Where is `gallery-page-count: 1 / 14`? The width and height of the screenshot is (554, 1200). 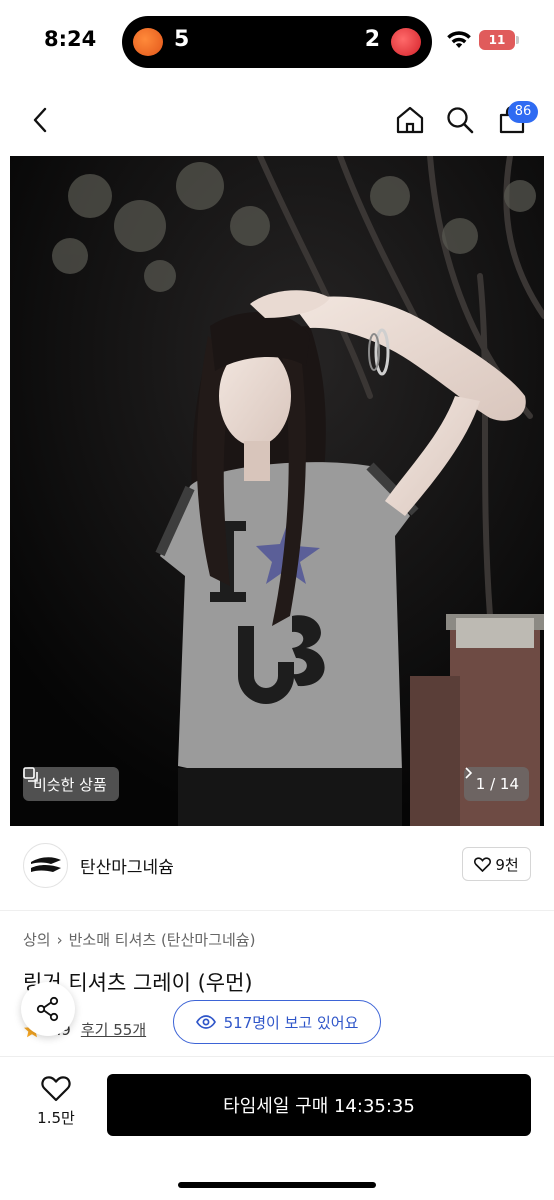 gallery-page-count: 1 / 14 is located at coordinates (497, 784).